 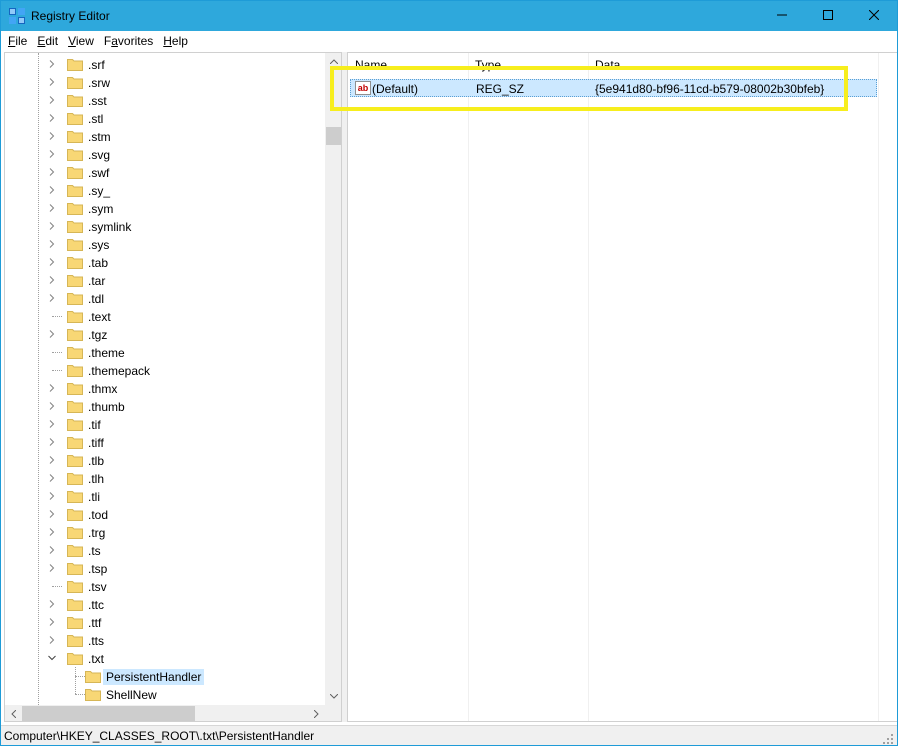 I want to click on tree-vertical-scrollbar, so click(x=333, y=379).